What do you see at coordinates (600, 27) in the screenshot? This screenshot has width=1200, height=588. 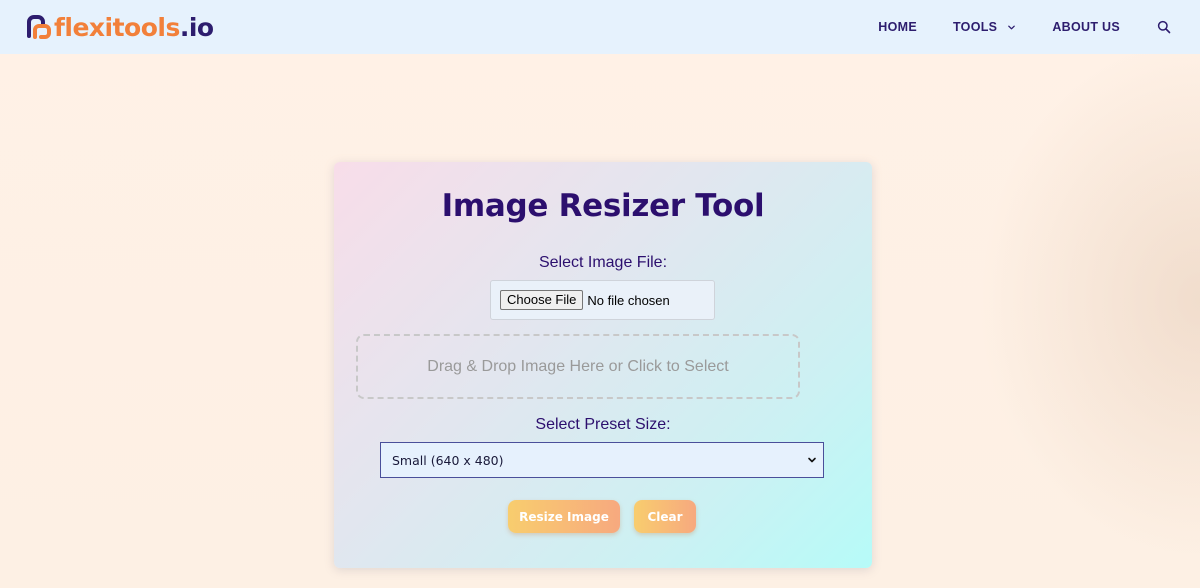 I see `site-header: flexitools.io HOME TOOLS ABOUT US` at bounding box center [600, 27].